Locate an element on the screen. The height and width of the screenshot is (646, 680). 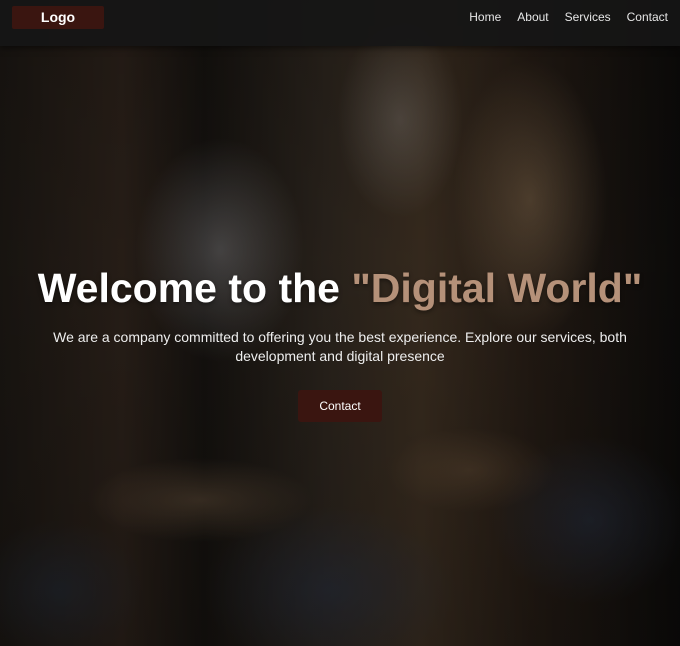
nav-link-services: Services is located at coordinates (588, 17).